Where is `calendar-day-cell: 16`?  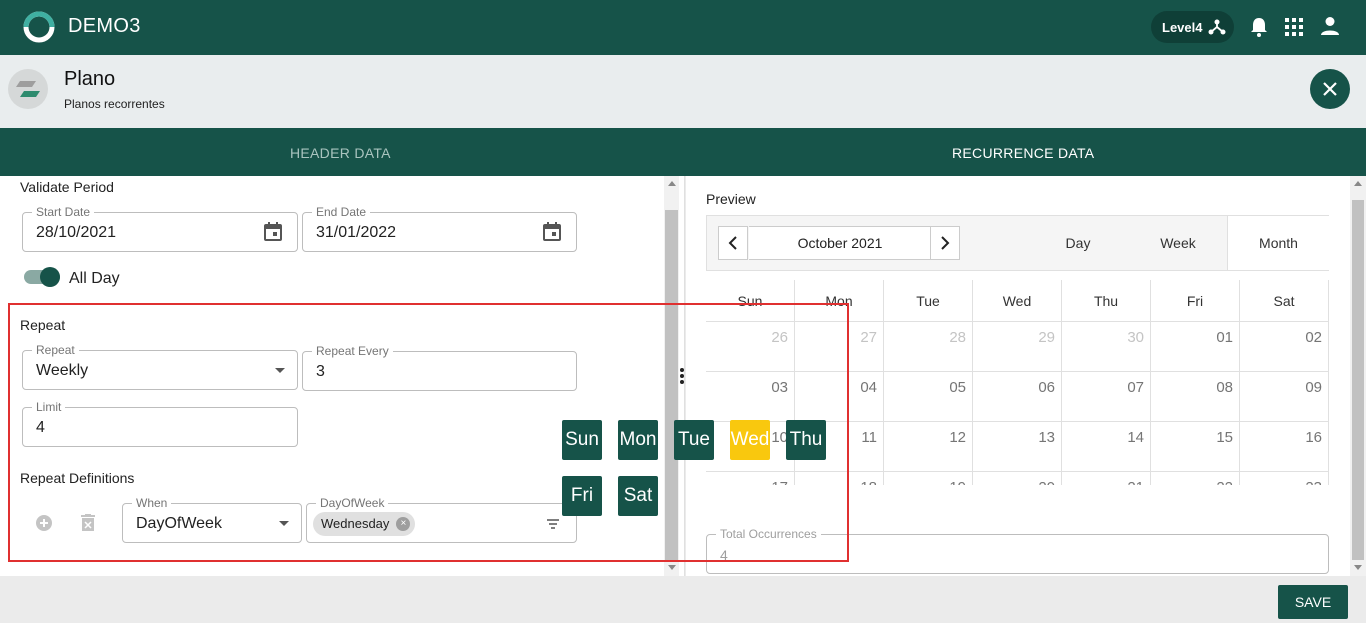 calendar-day-cell: 16 is located at coordinates (1284, 447).